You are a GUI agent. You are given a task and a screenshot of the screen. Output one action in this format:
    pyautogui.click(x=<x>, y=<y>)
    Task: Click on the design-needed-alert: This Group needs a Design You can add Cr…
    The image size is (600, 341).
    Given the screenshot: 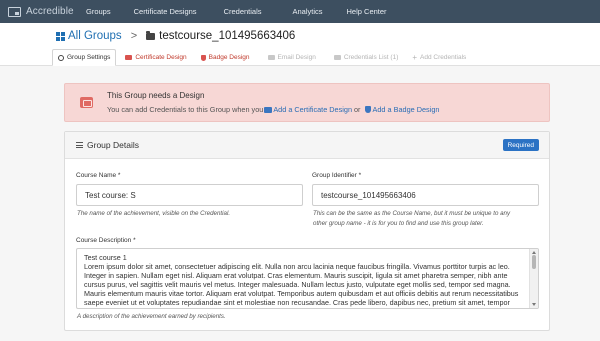 What is the action you would take?
    pyautogui.click(x=307, y=102)
    